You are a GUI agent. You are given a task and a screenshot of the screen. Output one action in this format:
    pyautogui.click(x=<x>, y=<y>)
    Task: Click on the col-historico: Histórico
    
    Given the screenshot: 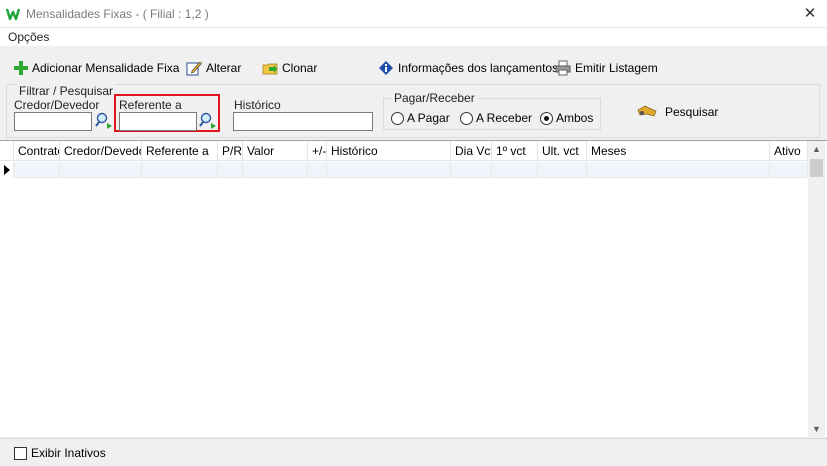 What is the action you would take?
    pyautogui.click(x=389, y=151)
    